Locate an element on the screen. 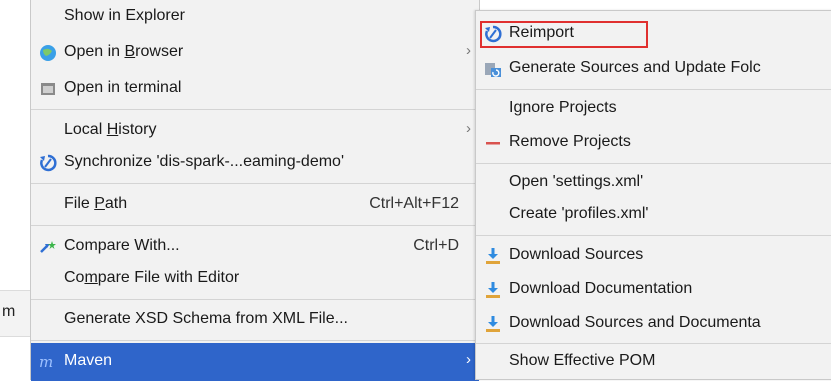 The image size is (831, 381). menu-item-compare-with: Compare With... Ctrl+D is located at coordinates (255, 247).